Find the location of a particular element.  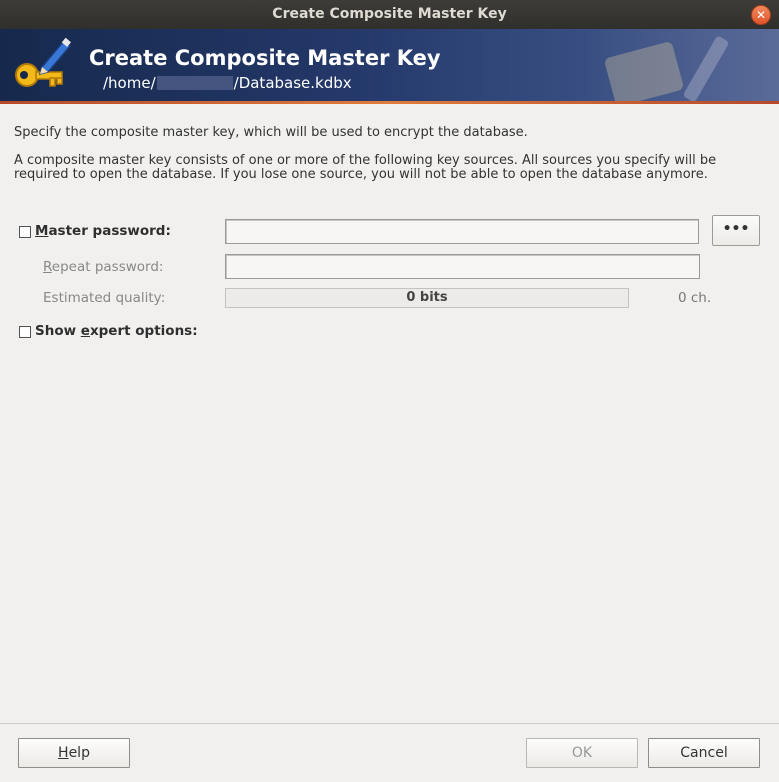

banner-title: Create Composite Master Key is located at coordinates (265, 58).